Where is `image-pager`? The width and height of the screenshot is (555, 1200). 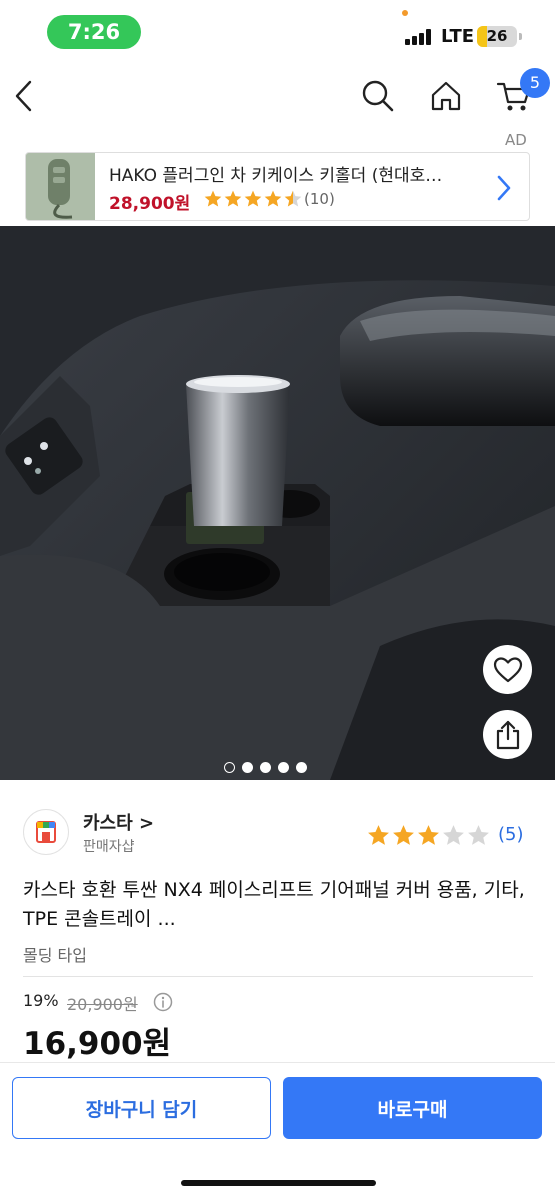
image-pager is located at coordinates (265, 767).